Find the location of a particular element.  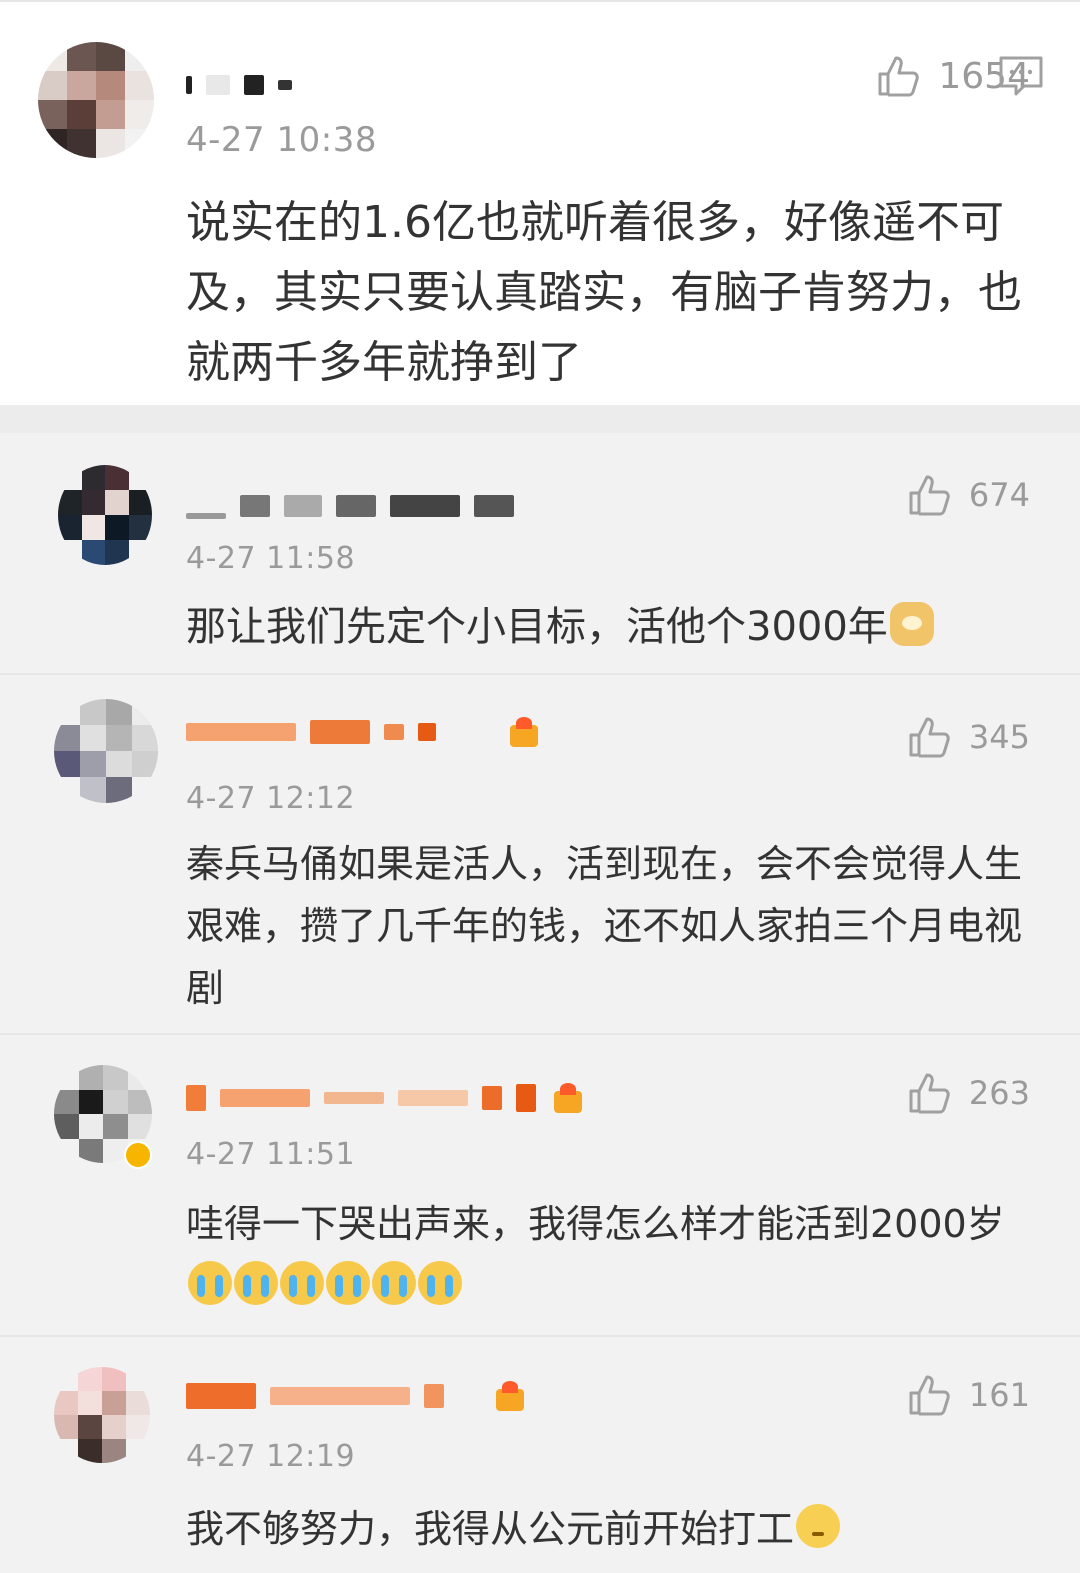

comment-text: 那让我们先定个小目标，活他个3000年 is located at coordinates (608, 627).